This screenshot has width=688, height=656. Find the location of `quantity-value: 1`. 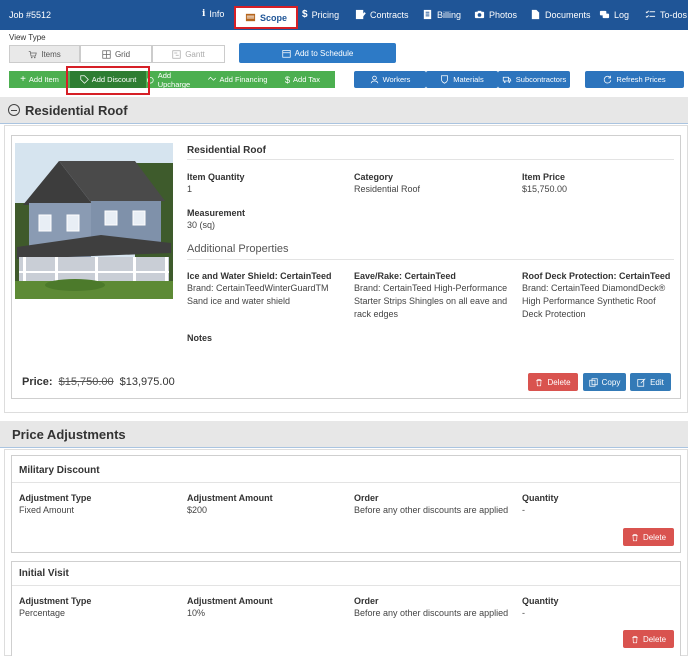

quantity-value: 1 is located at coordinates (190, 189).